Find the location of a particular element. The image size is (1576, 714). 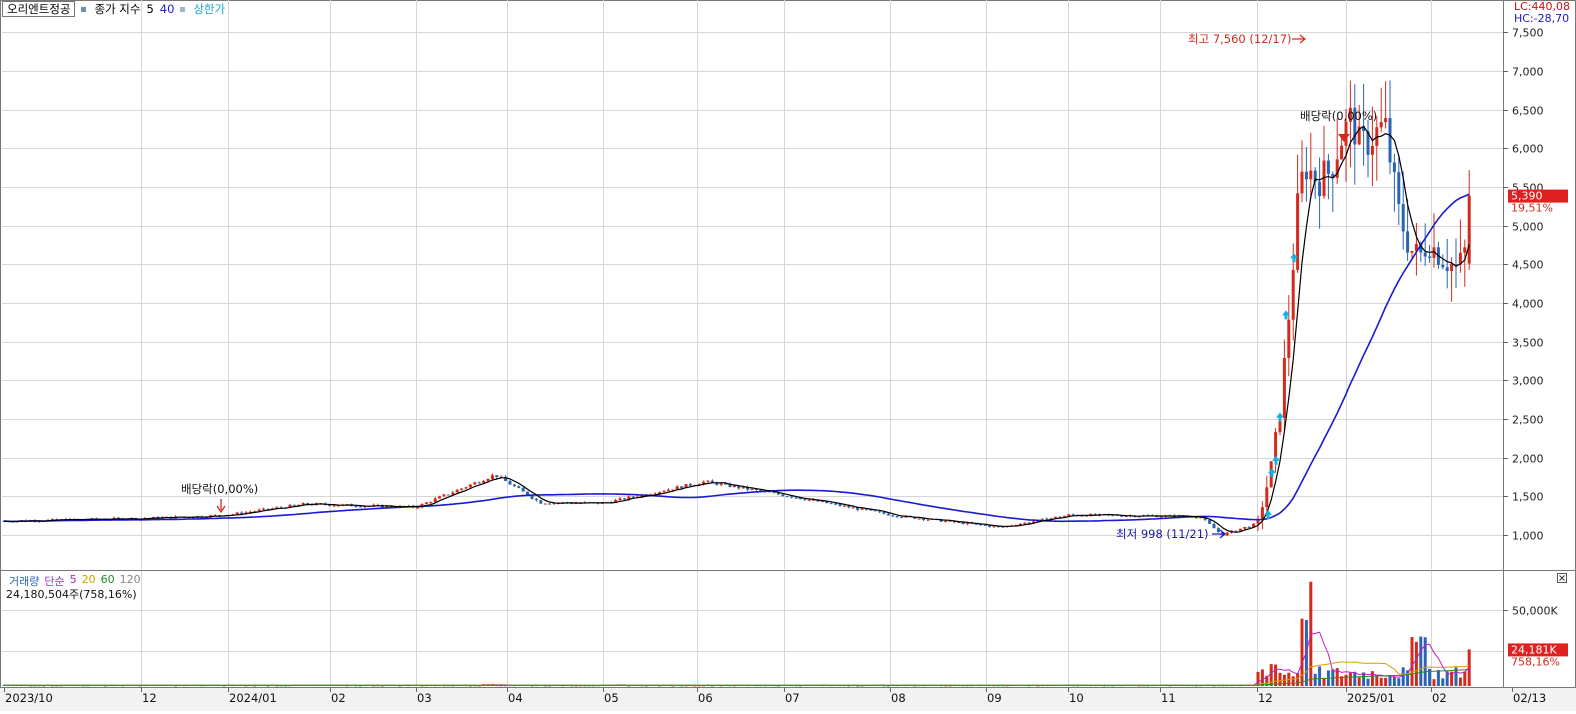

x-tick-label: 2025/01 is located at coordinates (1371, 698).